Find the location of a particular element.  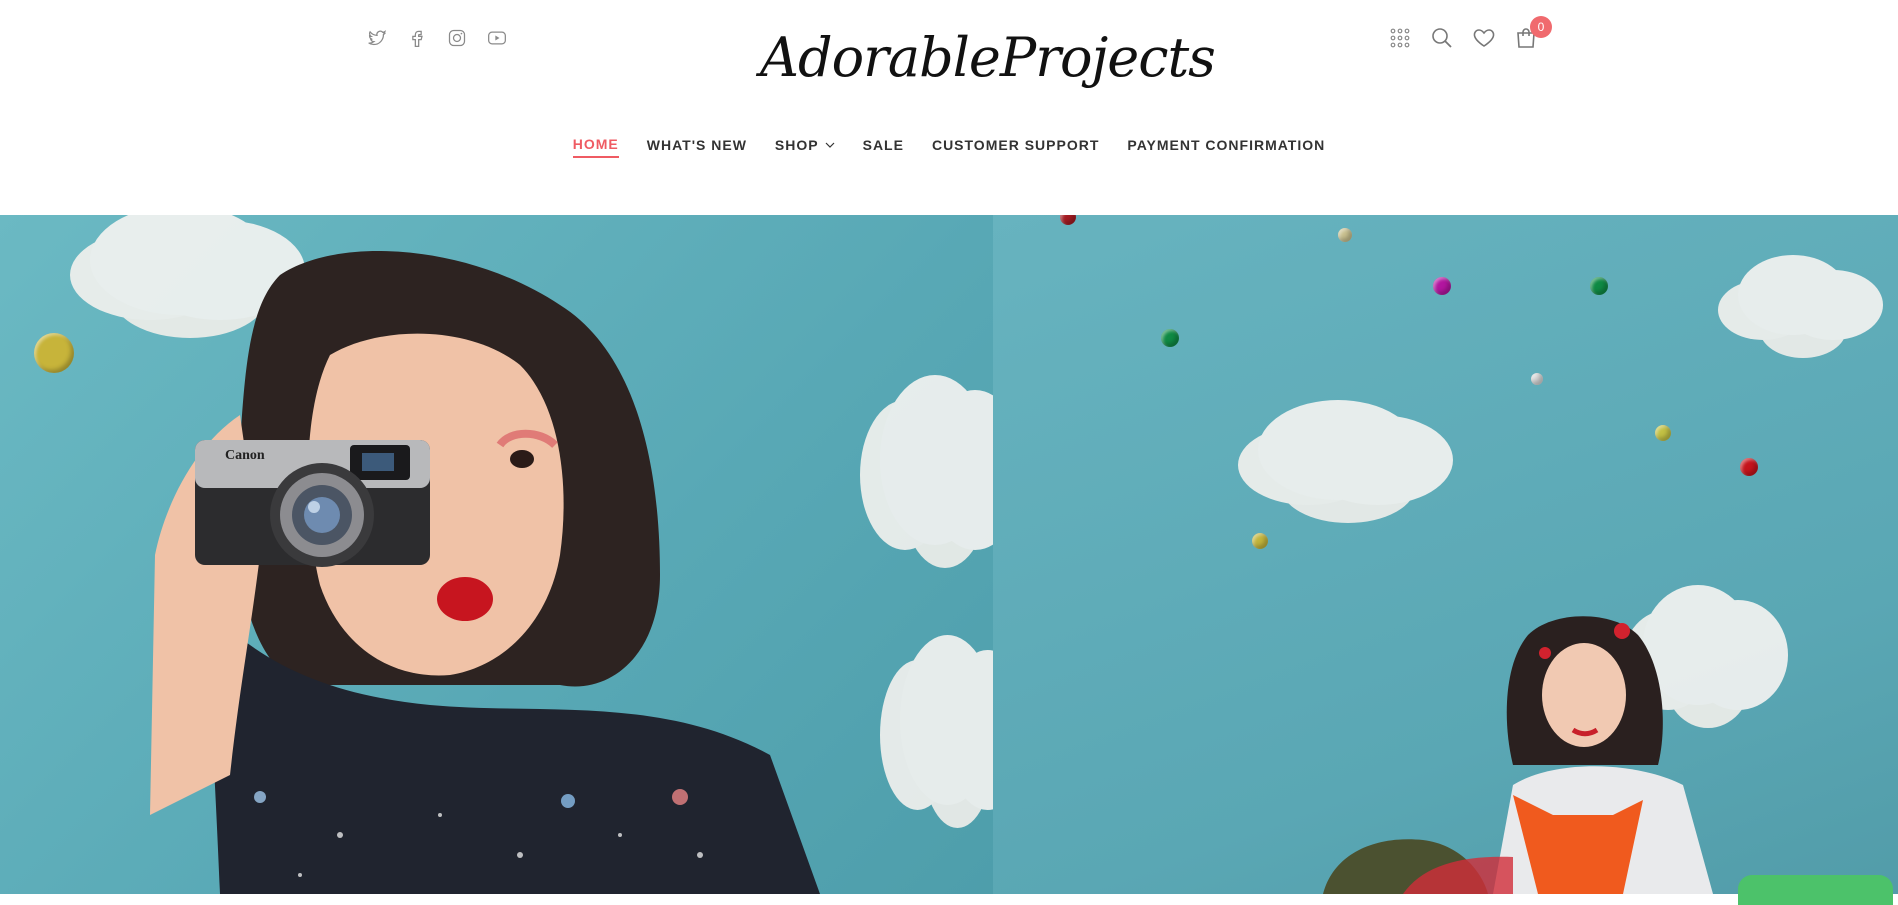

nav-item-sale: SALE is located at coordinates (883, 147).